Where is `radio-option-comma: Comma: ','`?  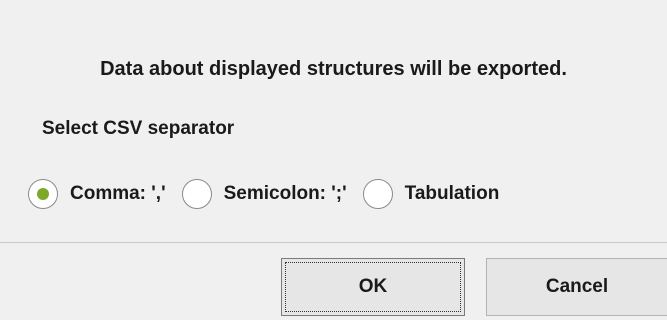
radio-option-comma: Comma: ',' is located at coordinates (97, 194).